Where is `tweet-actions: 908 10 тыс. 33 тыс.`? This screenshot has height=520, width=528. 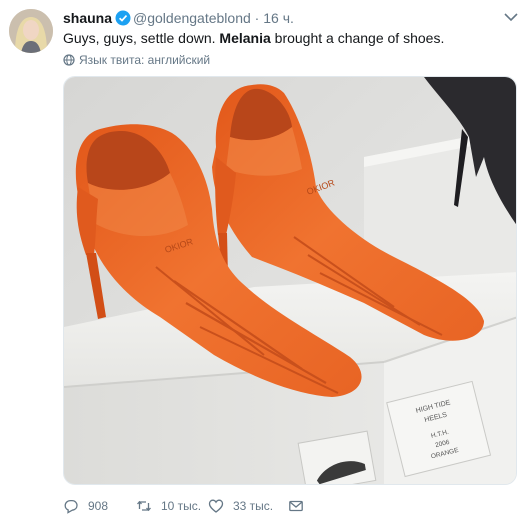 tweet-actions: 908 10 тыс. 33 тыс. is located at coordinates (187, 506).